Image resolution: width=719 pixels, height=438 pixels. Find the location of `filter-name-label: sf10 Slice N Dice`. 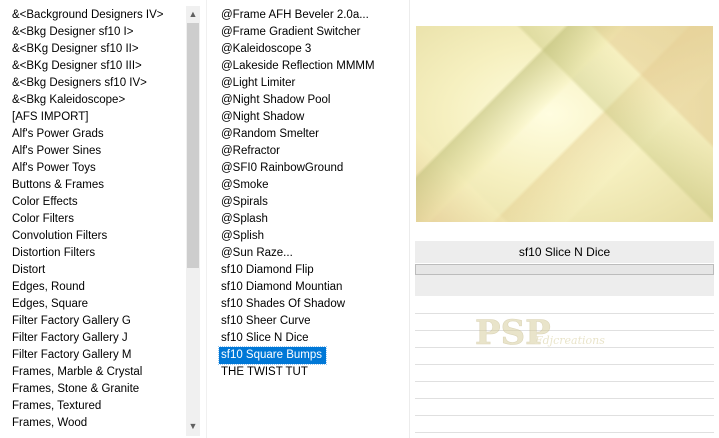

filter-name-label: sf10 Slice N Dice is located at coordinates (564, 252).